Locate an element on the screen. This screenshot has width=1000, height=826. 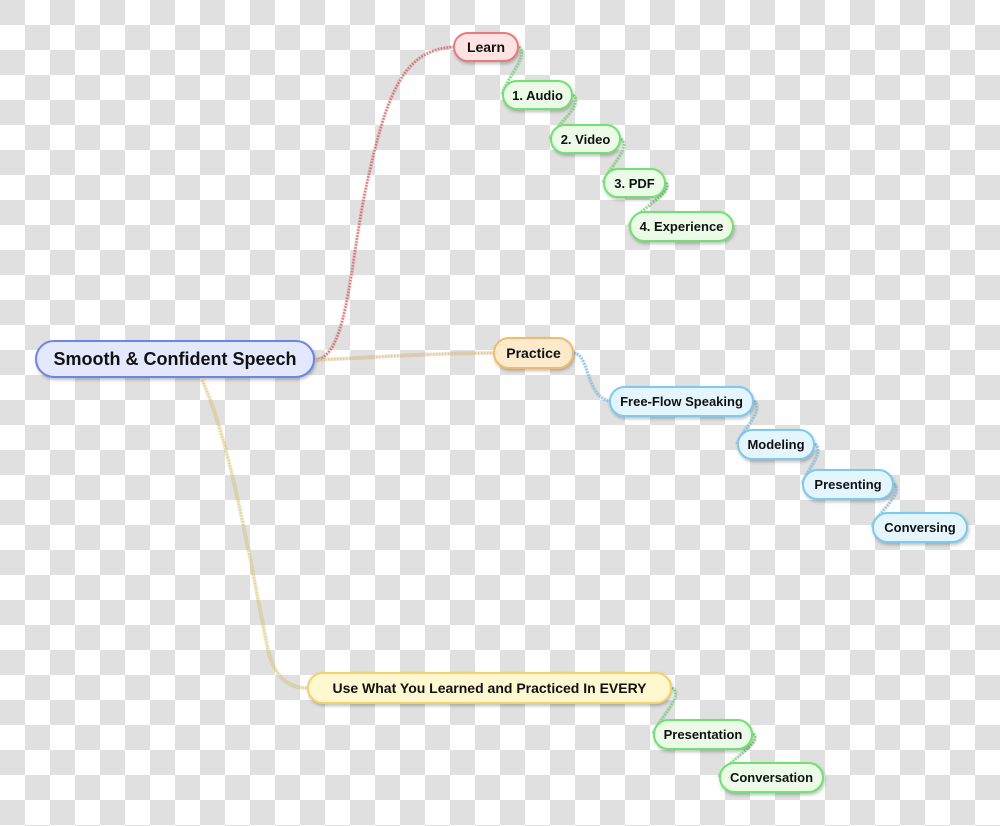
branch-practice-label: Practice is located at coordinates (533, 353).